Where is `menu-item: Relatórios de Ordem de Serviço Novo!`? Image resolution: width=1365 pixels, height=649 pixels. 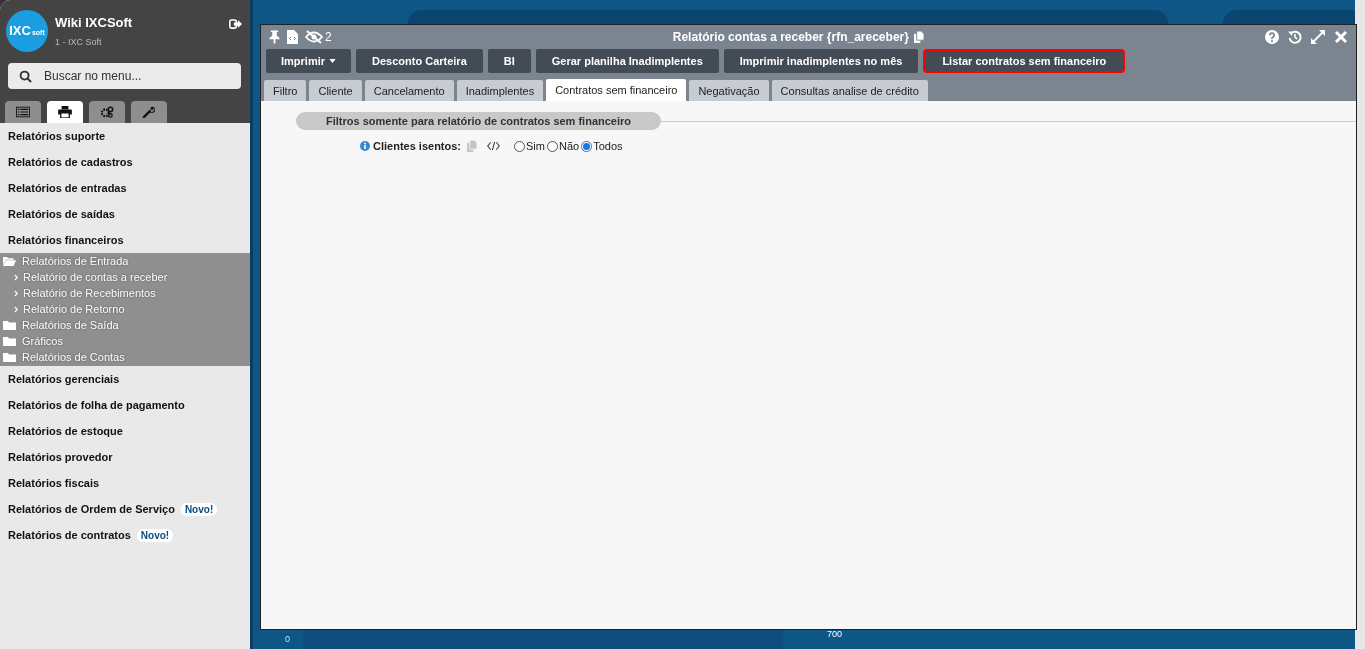 menu-item: Relatórios de Ordem de Serviço Novo! is located at coordinates (125, 509).